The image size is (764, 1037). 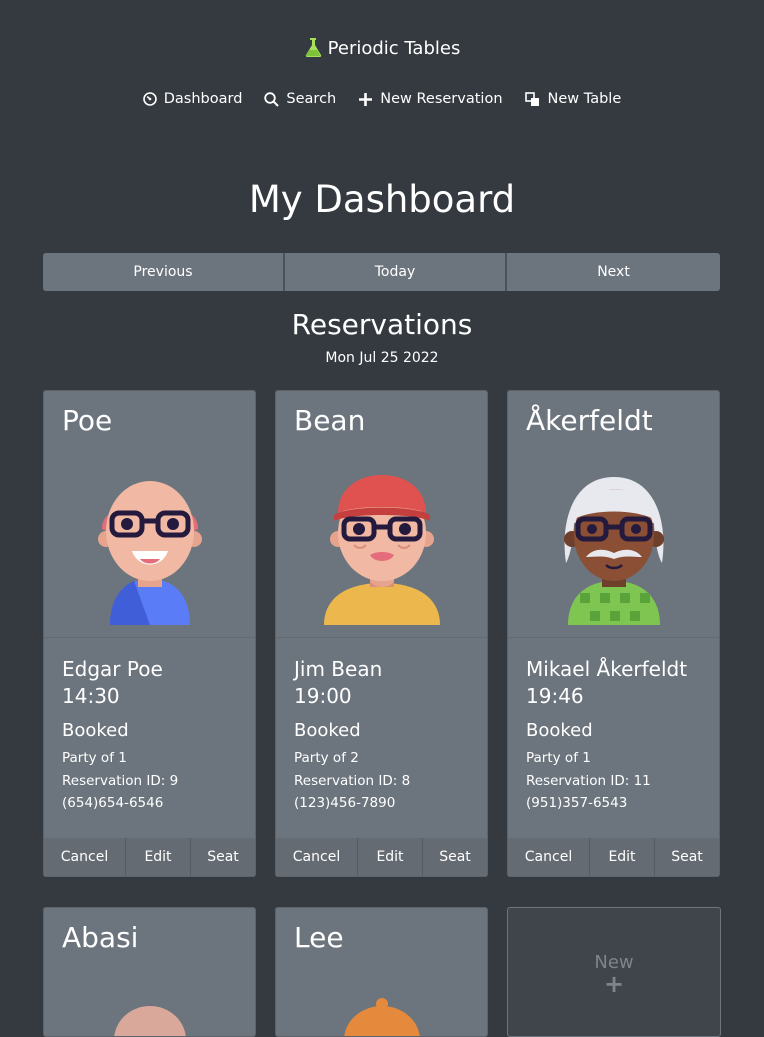 What do you see at coordinates (394, 48) in the screenshot?
I see `app-title: Periodic Tables` at bounding box center [394, 48].